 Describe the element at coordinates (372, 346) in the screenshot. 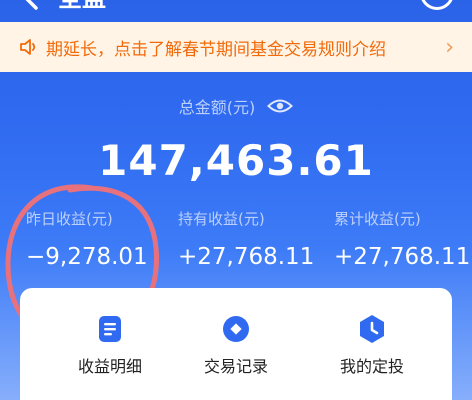

I see `action-my-auto-invest: 我的定投` at that location.